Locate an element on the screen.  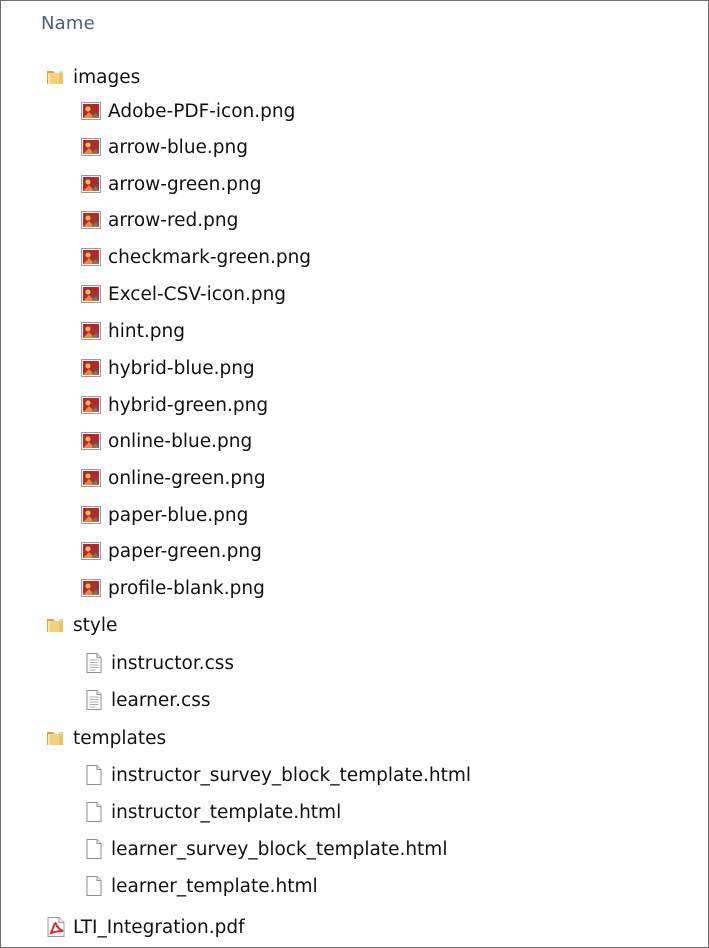
file-row-lti-integration-pdf: LTI_Integration.pdf is located at coordinates (145, 927).